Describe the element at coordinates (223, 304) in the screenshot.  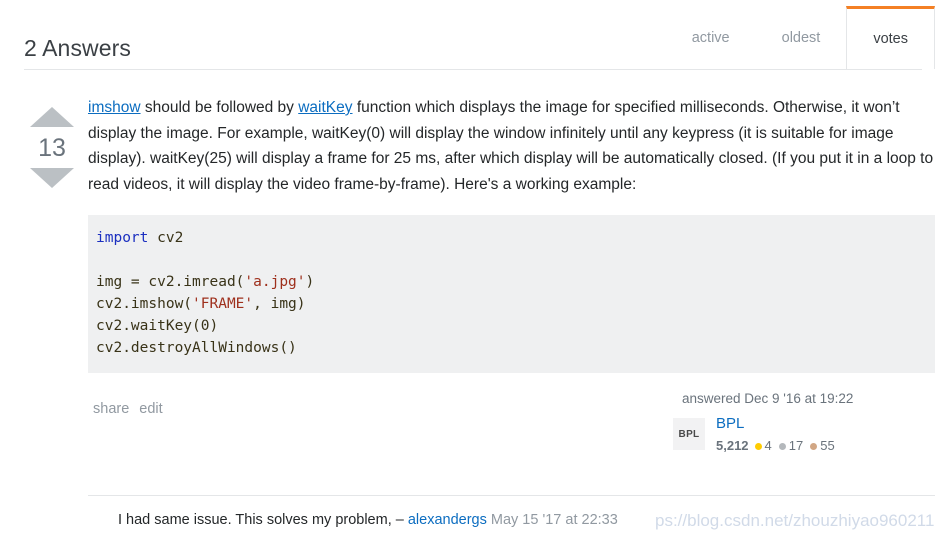
I see `code-token-str: 'FRAME'` at that location.